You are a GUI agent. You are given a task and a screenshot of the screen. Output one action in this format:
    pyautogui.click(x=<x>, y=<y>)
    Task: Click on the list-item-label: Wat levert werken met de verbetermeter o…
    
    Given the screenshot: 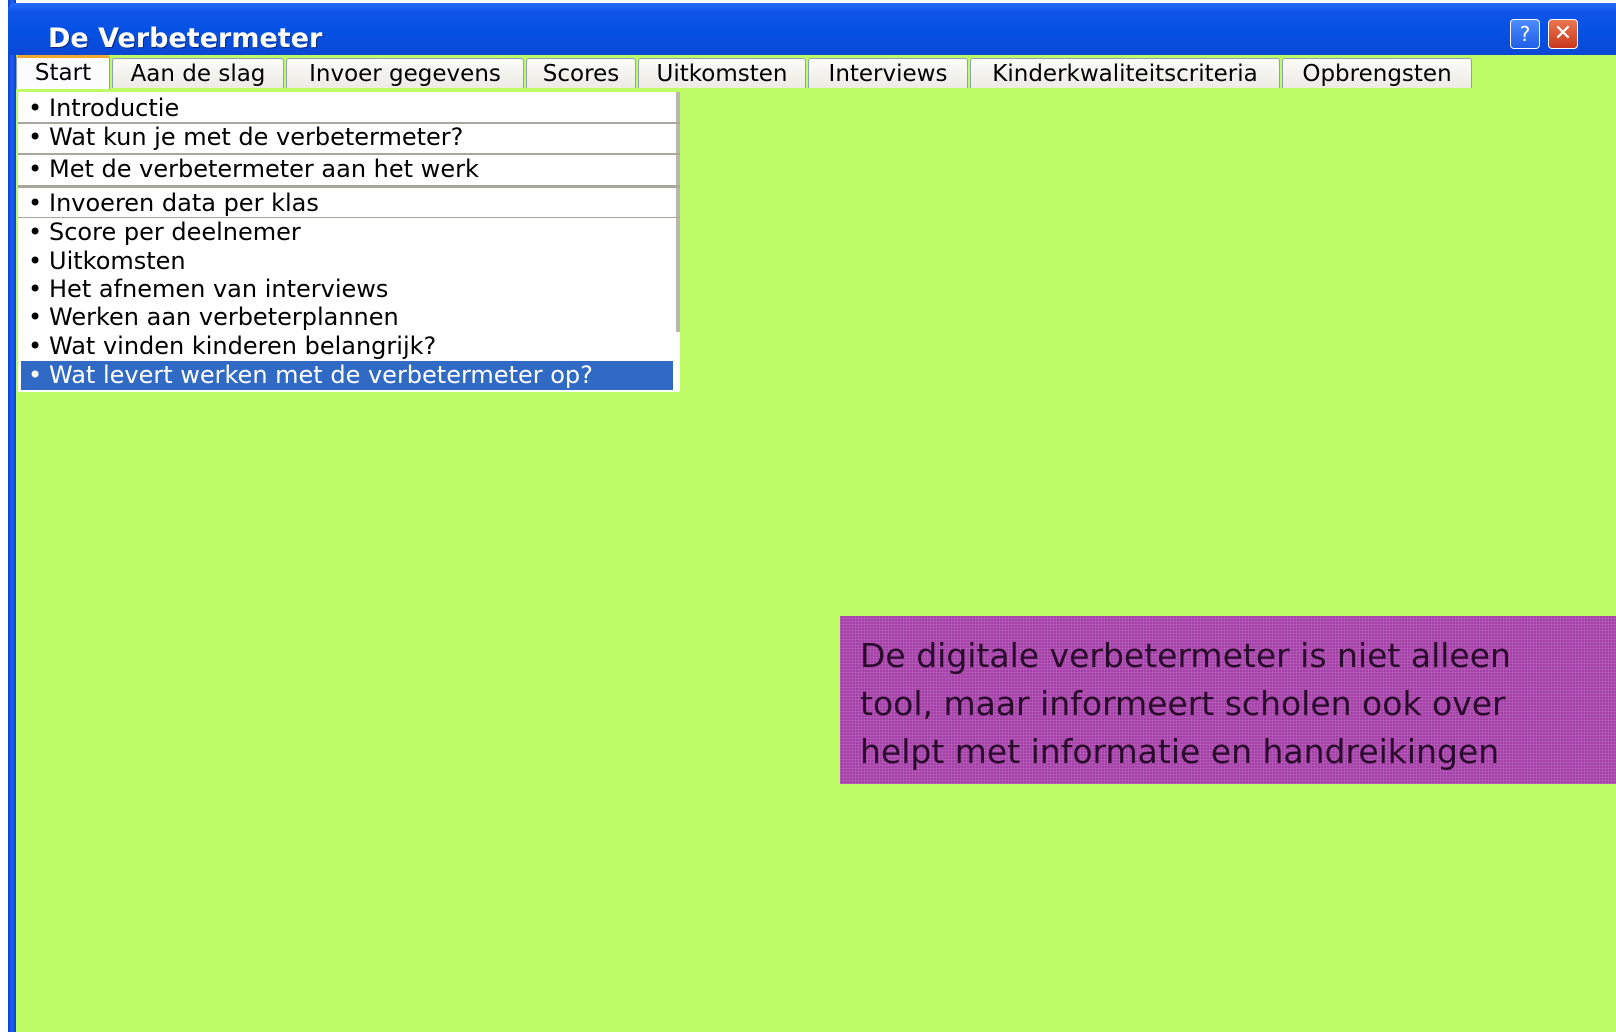 What is the action you would take?
    pyautogui.click(x=321, y=375)
    